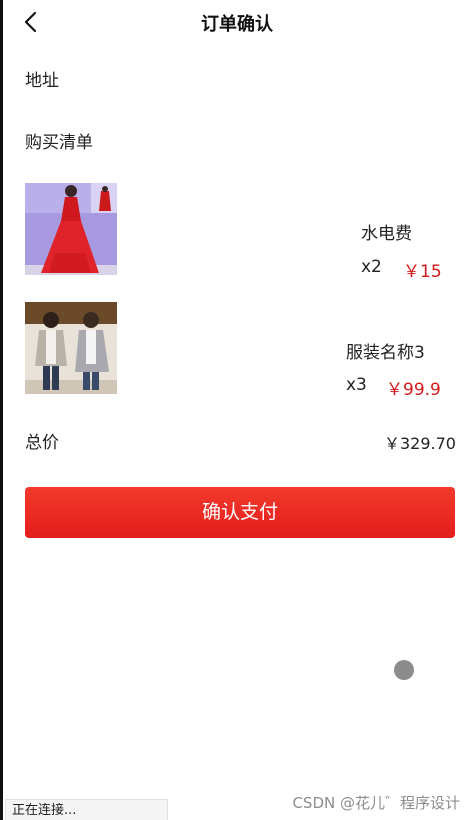  Describe the element at coordinates (241, 232) in the screenshot. I see `list-item: 水电费 x2 ￥15` at that location.